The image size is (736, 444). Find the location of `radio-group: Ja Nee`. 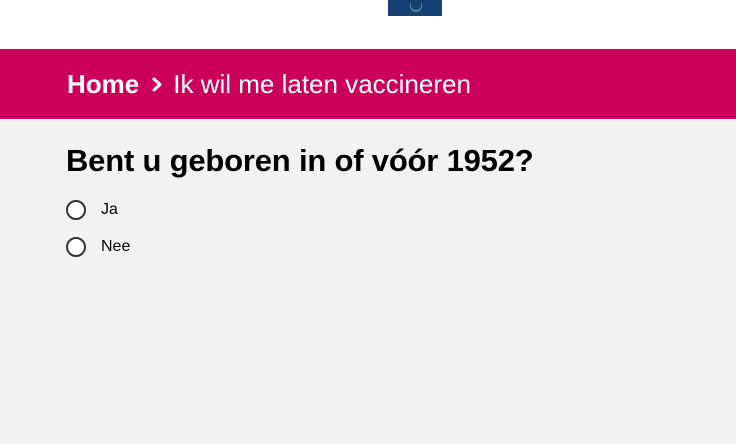

radio-group: Ja Nee is located at coordinates (386, 228).